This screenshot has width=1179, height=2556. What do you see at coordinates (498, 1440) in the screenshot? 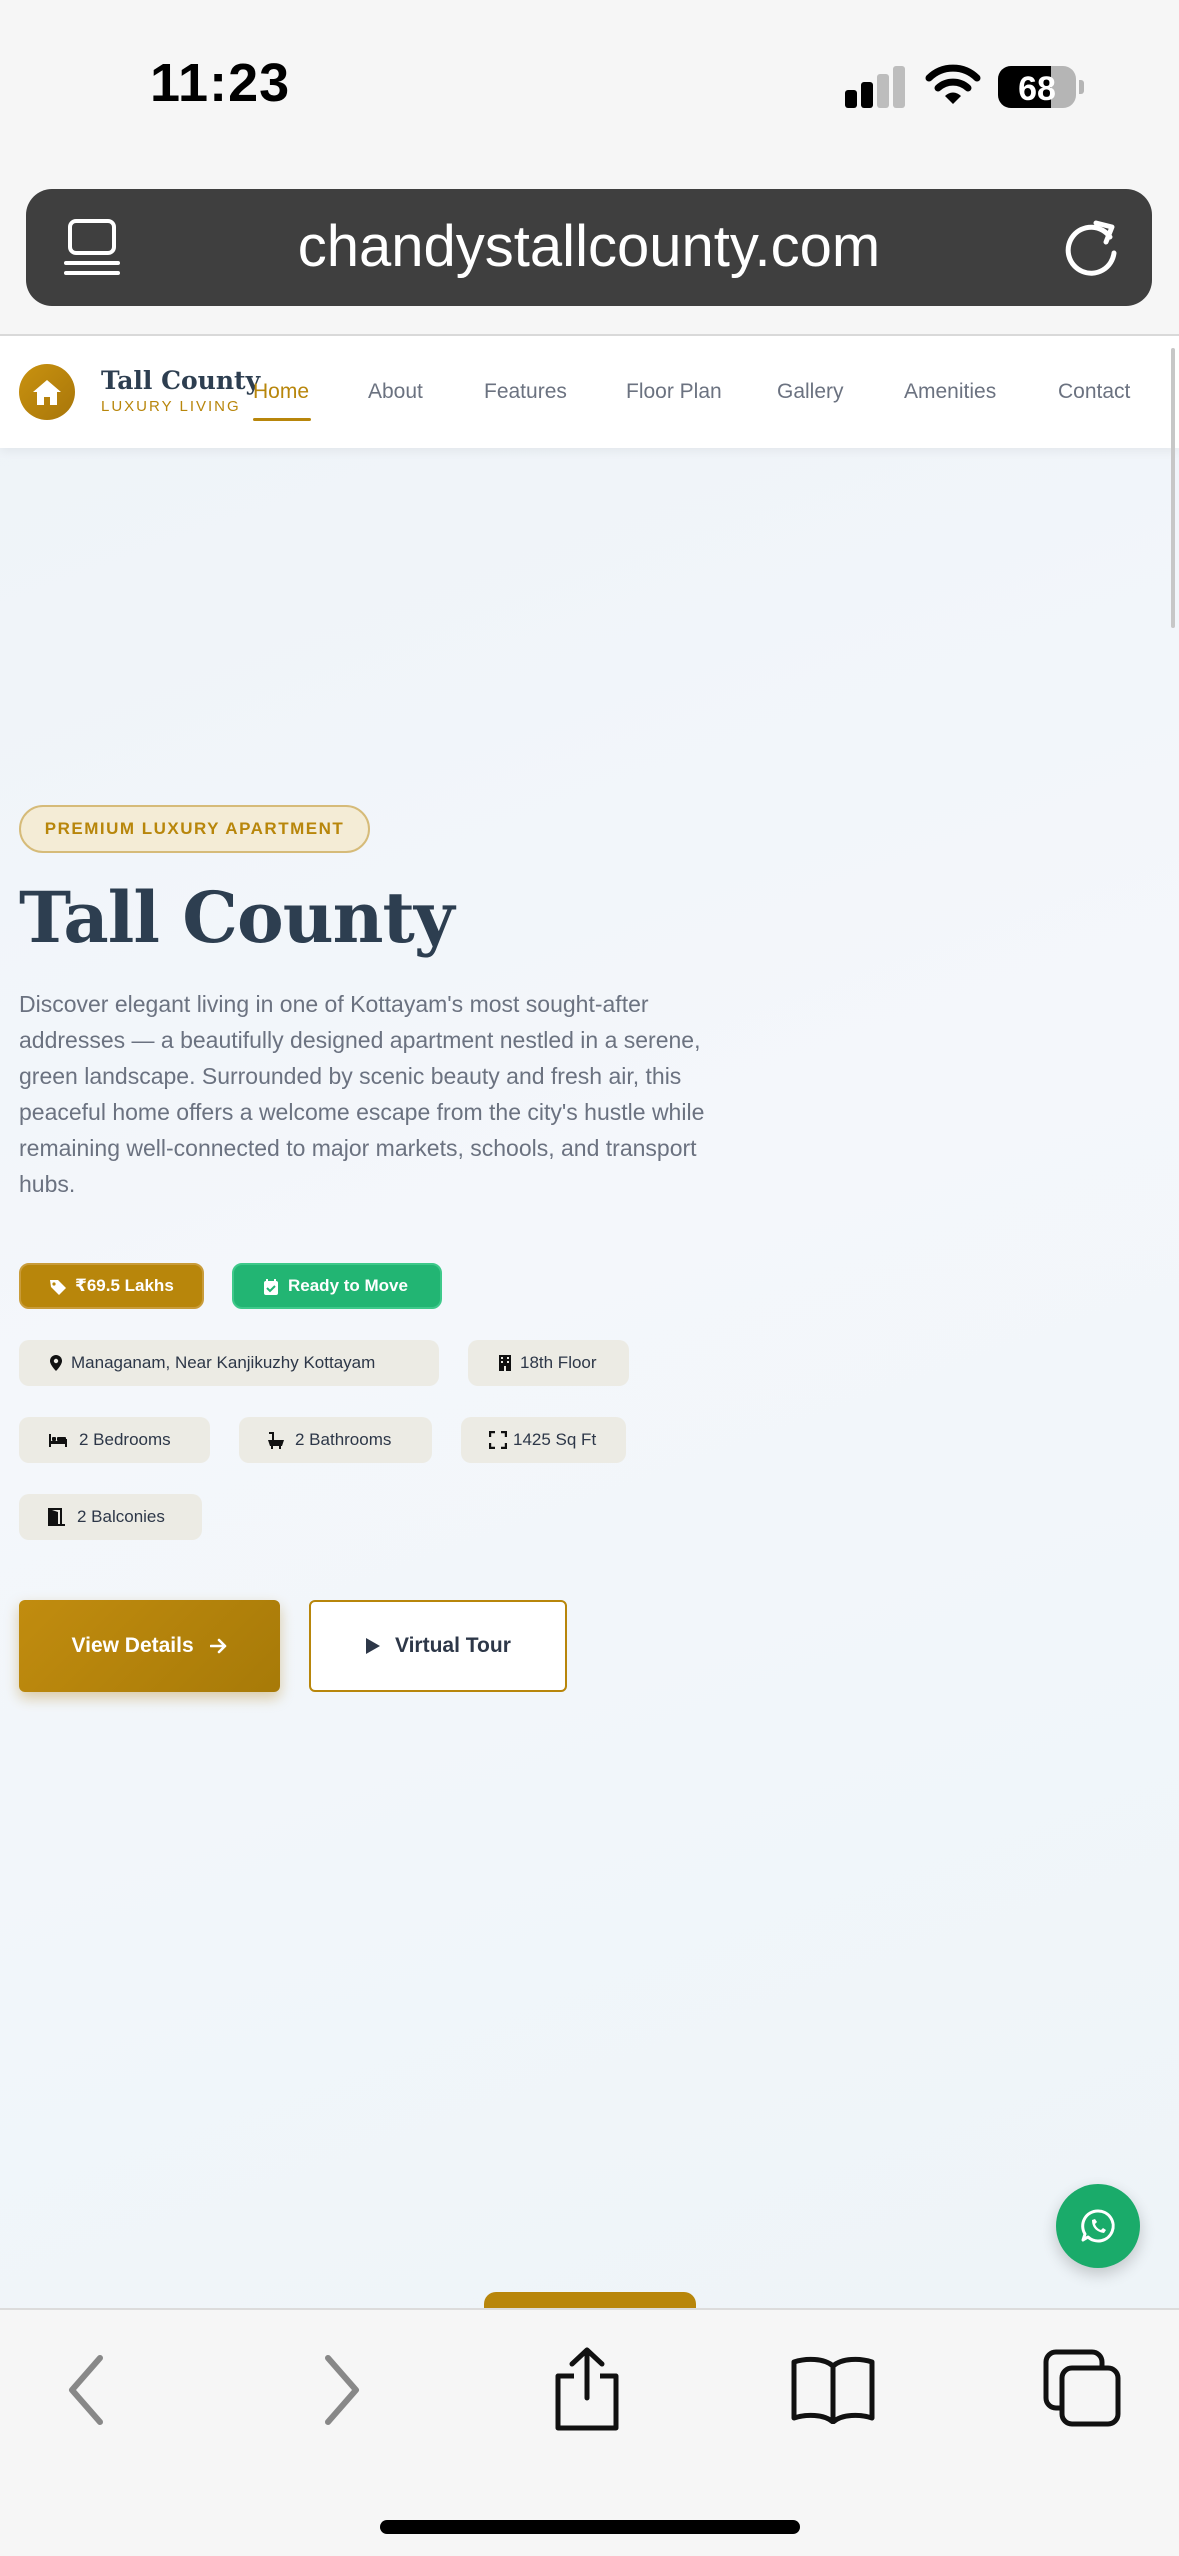
I see `expand-icon` at bounding box center [498, 1440].